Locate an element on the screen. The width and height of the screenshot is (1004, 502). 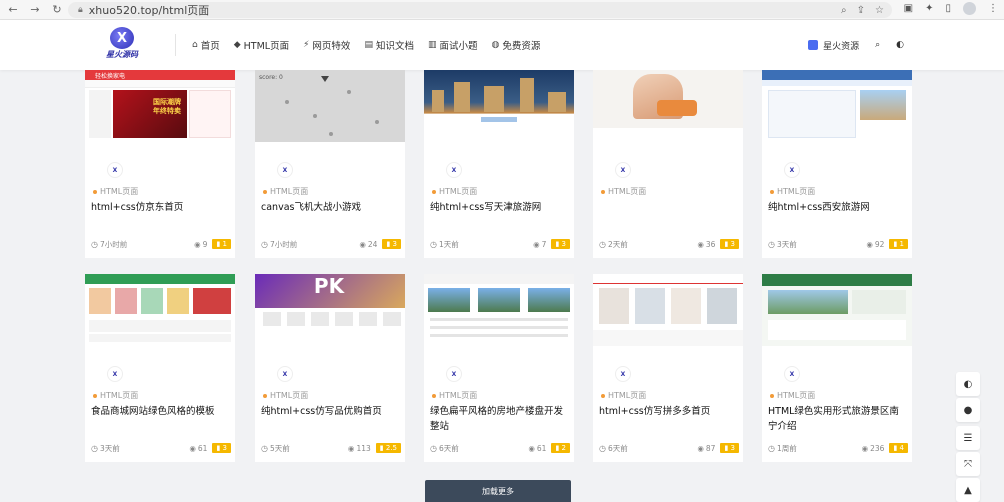
post-card: X HTML页面 绿色扁平风格的房地产楼盘开发整站 ◷ 6天前 ◉ 61 ▮ 2 is located at coordinates (499, 368).